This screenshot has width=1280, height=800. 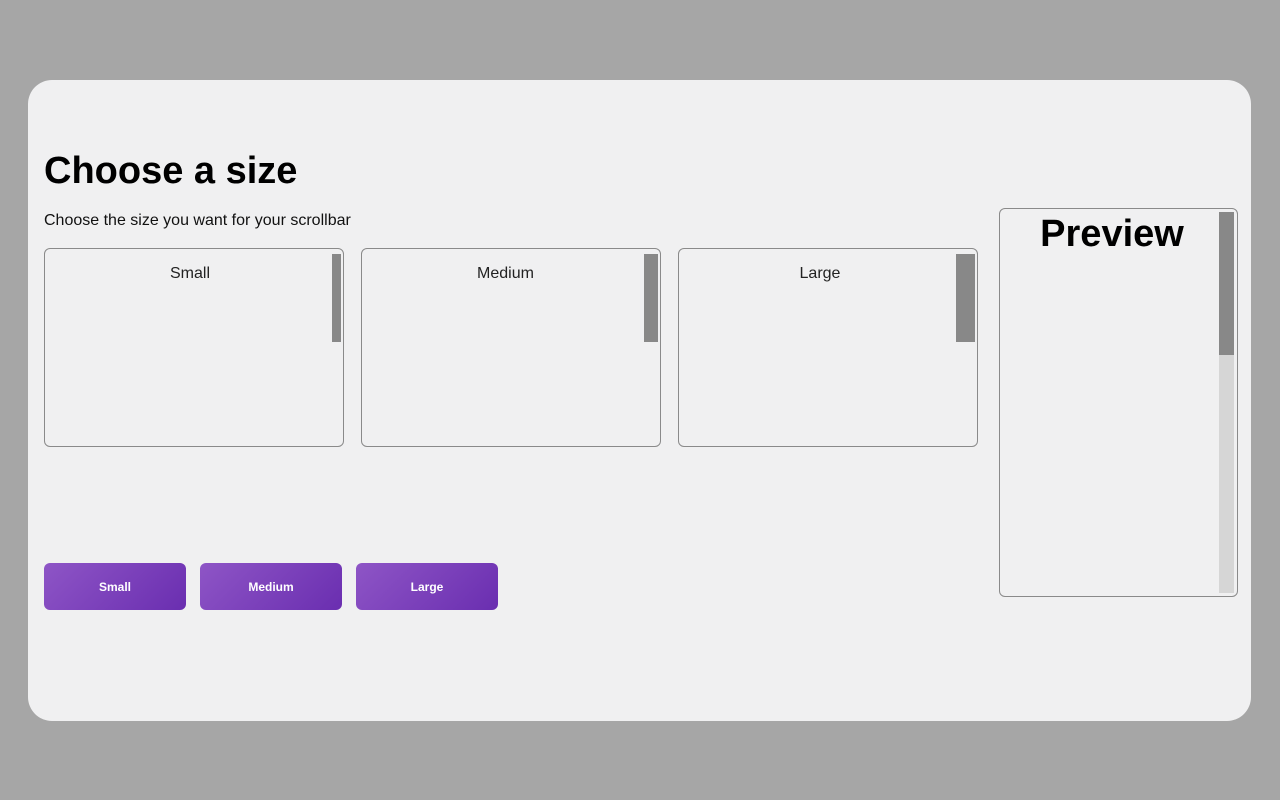 I want to click on size-card-medium: Medium, so click(x=511, y=347).